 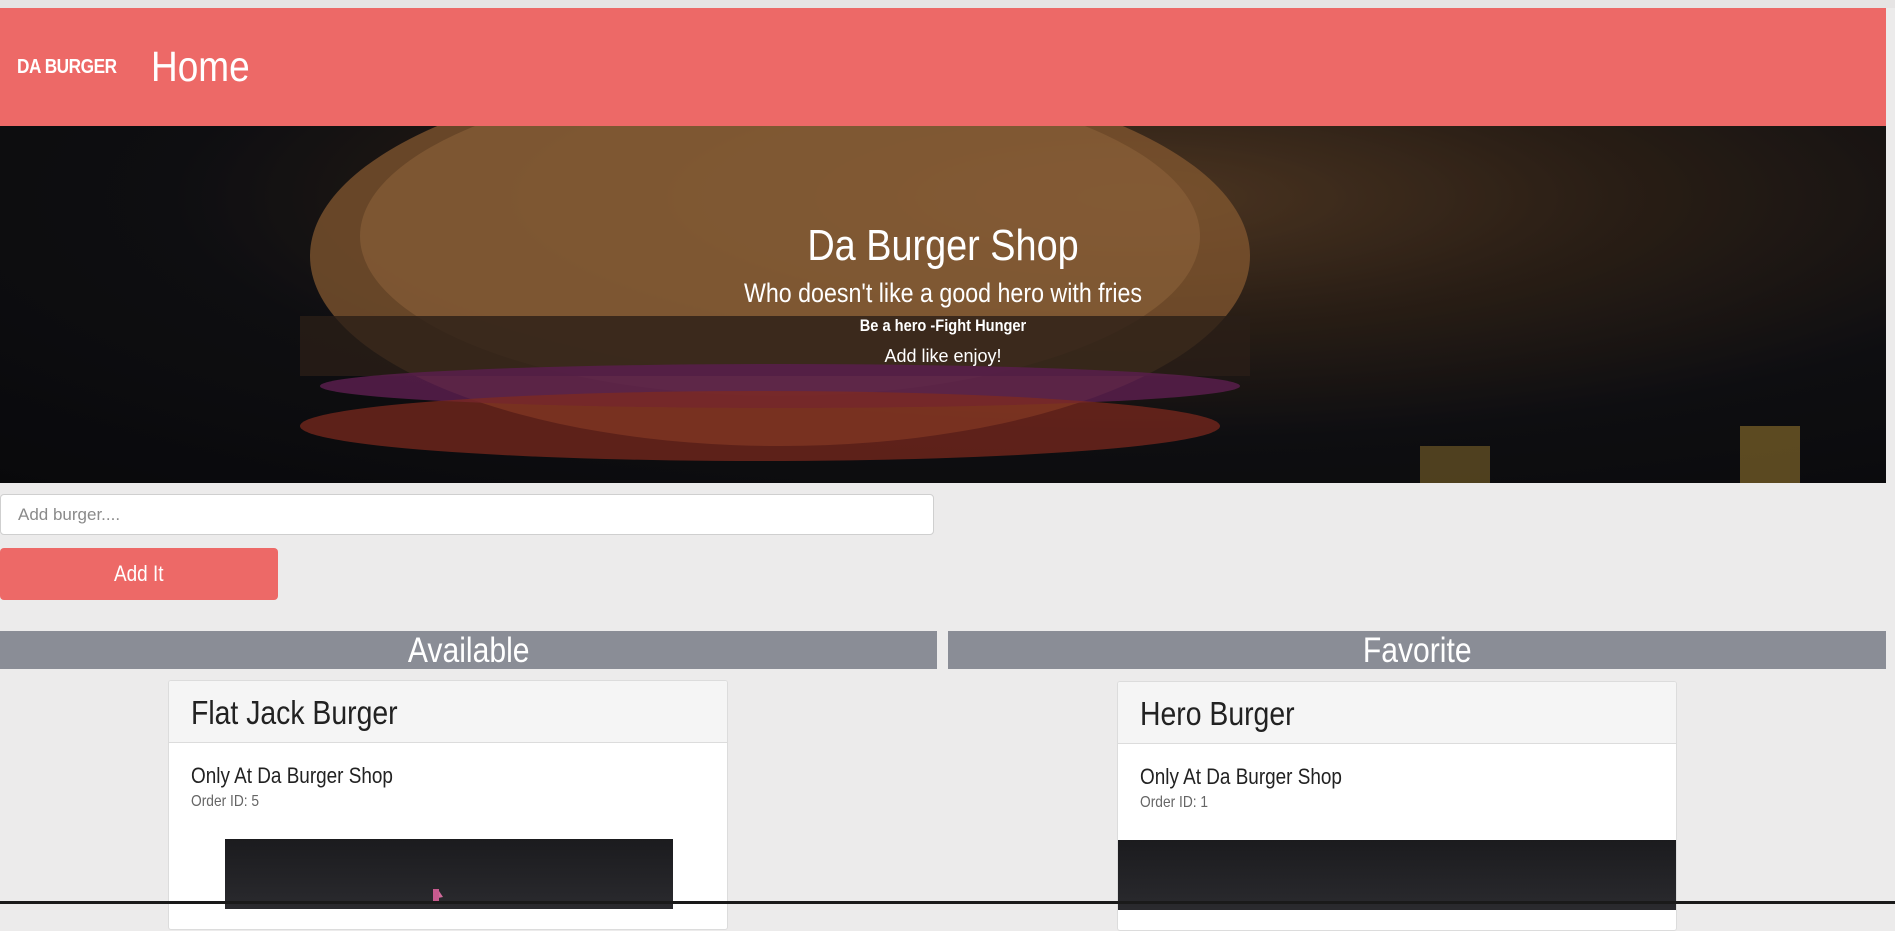 What do you see at coordinates (67, 67) in the screenshot?
I see `brand-logo-link: DA BURGER` at bounding box center [67, 67].